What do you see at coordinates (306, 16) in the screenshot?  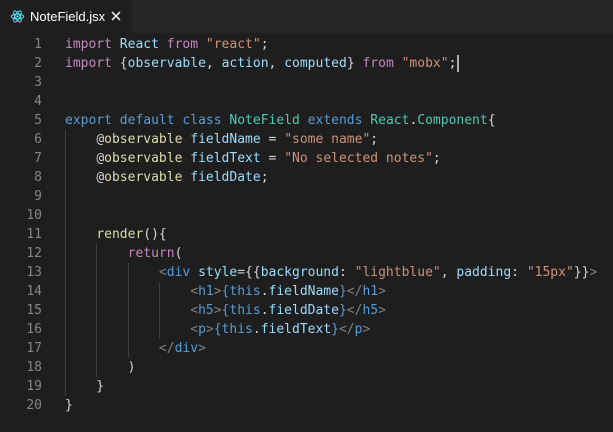 I see `tab-bar: NoteField.jsx` at bounding box center [306, 16].